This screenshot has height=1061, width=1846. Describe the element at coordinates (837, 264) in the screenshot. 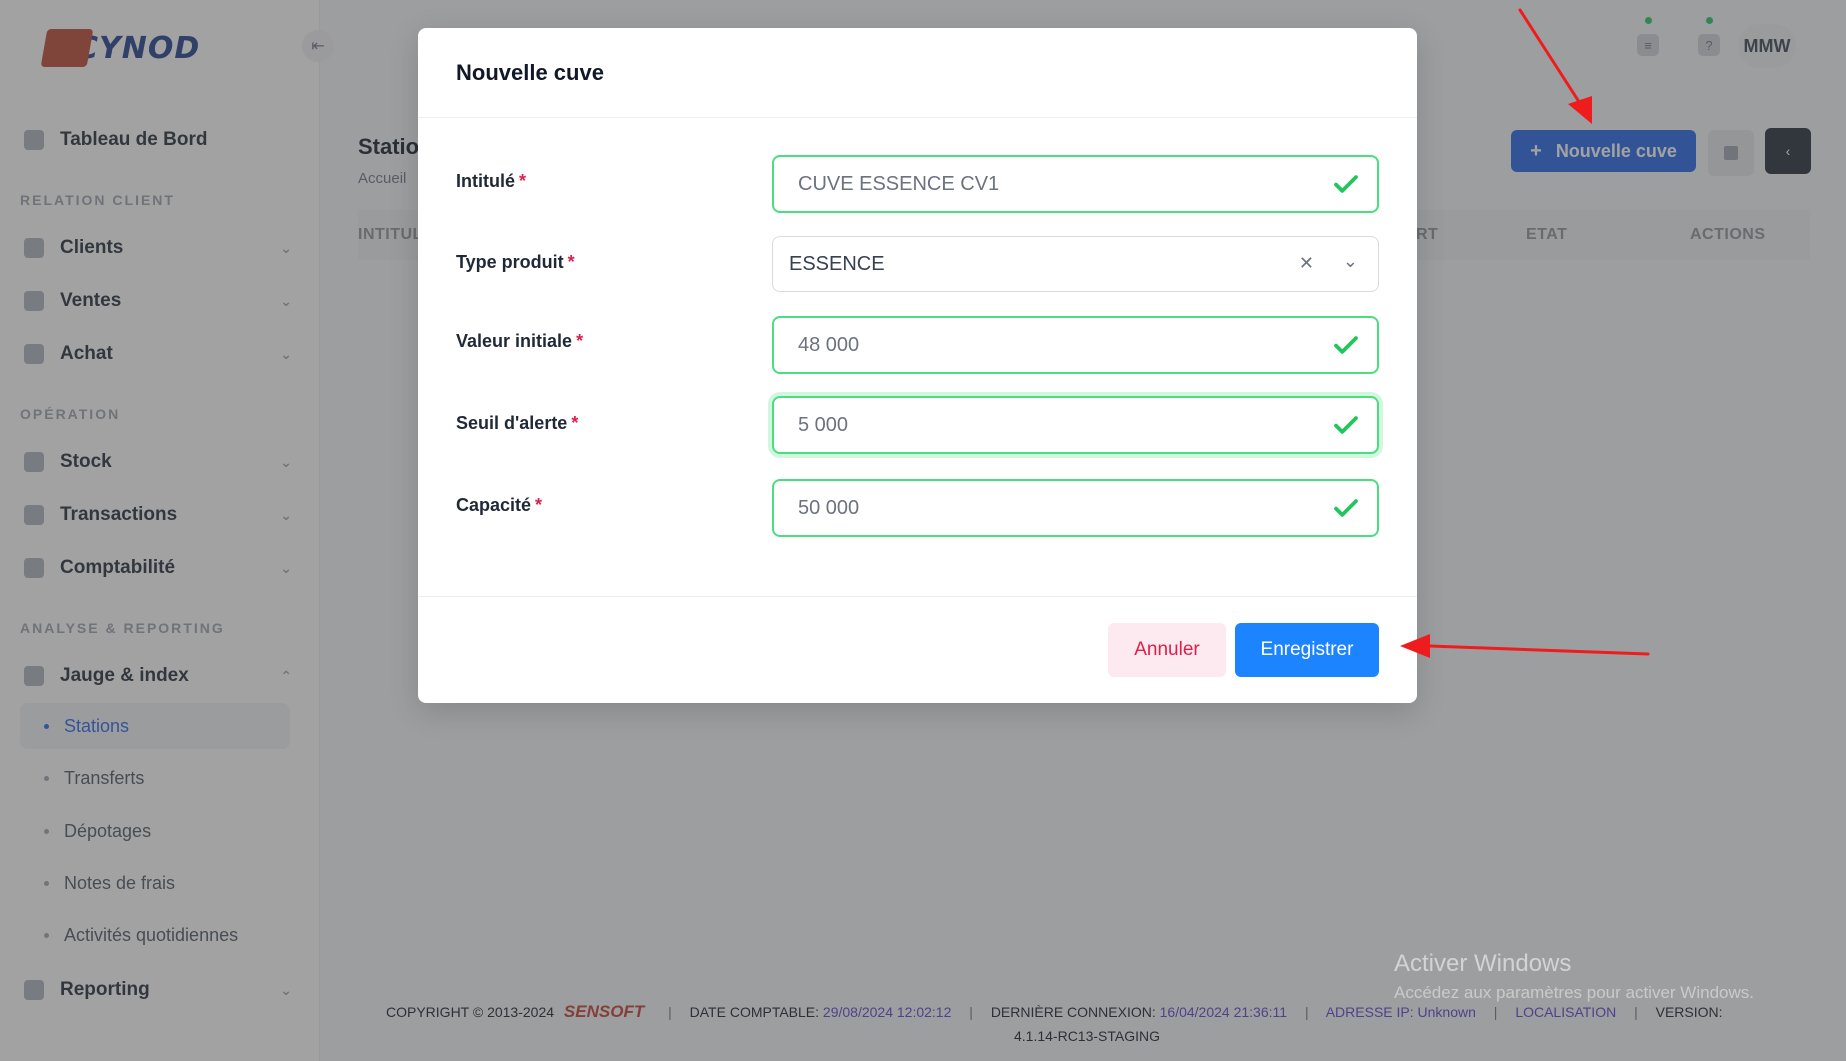

I see `type-produit-value: ESSENCE` at that location.